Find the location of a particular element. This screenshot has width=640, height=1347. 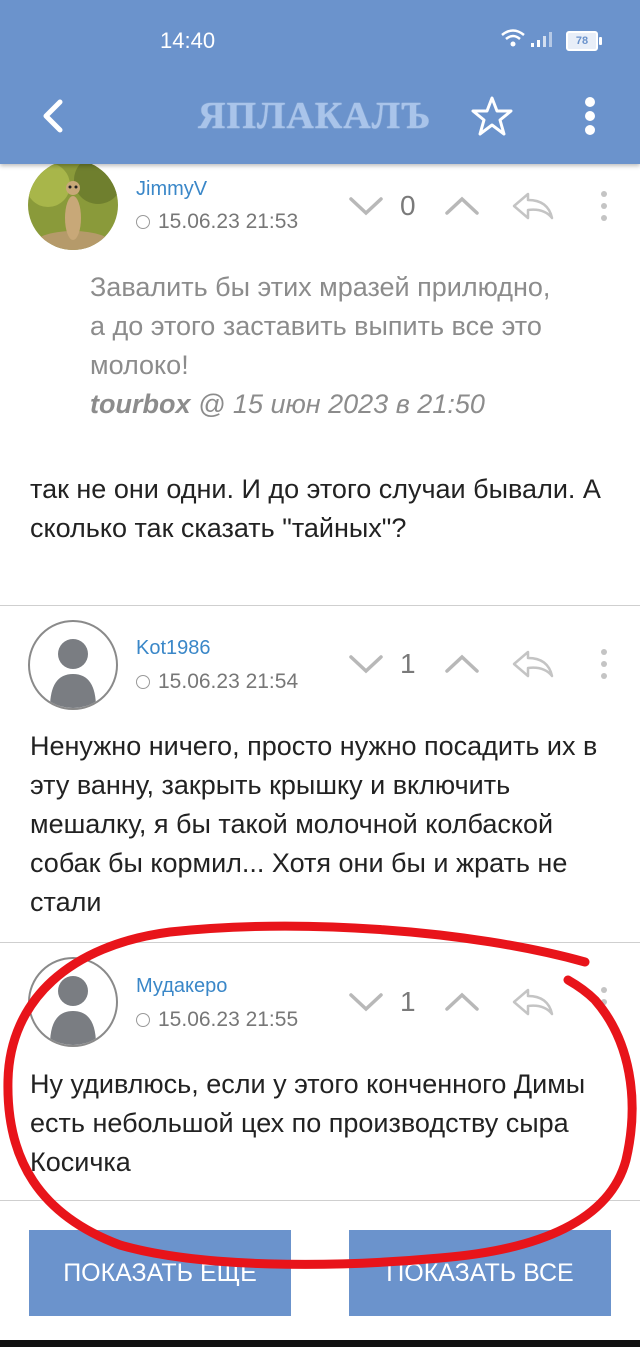

show-all-button: ПОКАЗАТЬ ВСЕ is located at coordinates (480, 1273).